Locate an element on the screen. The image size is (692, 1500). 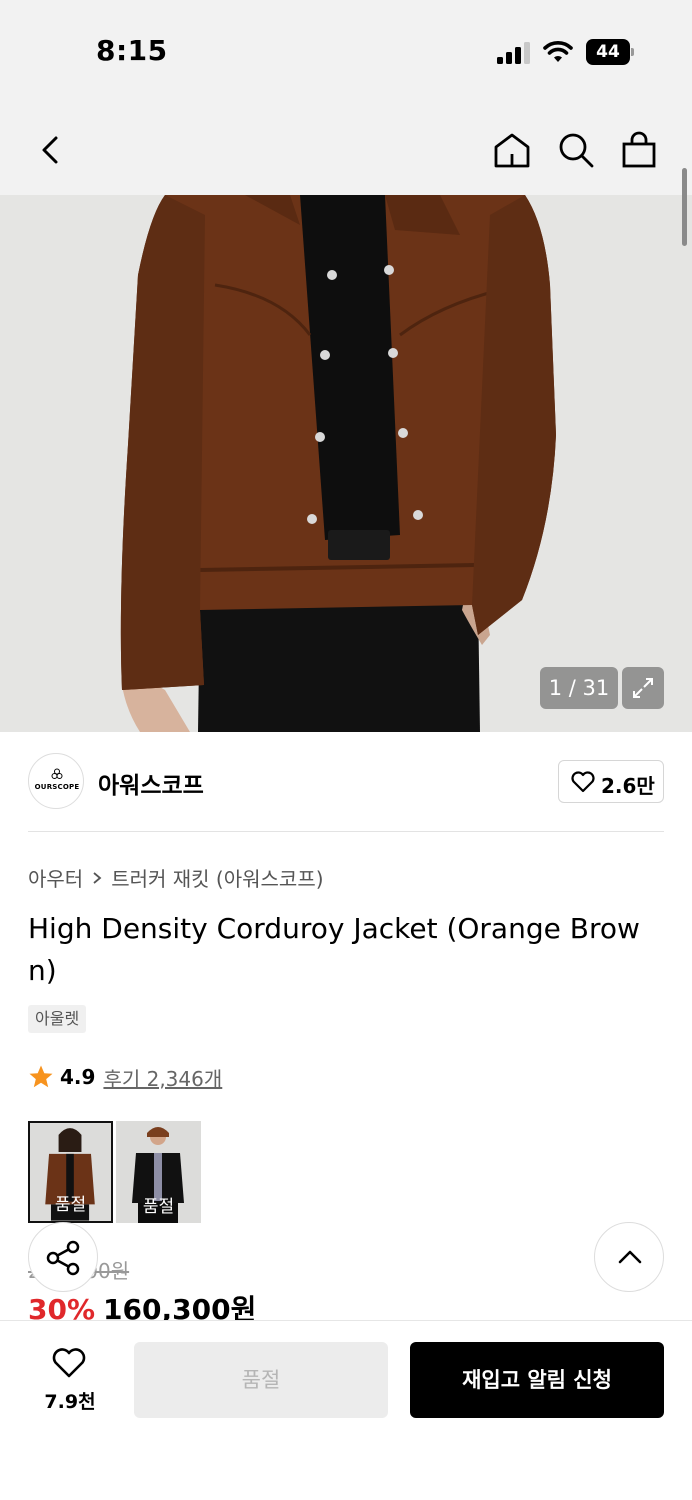
signal-icon is located at coordinates (513, 53).